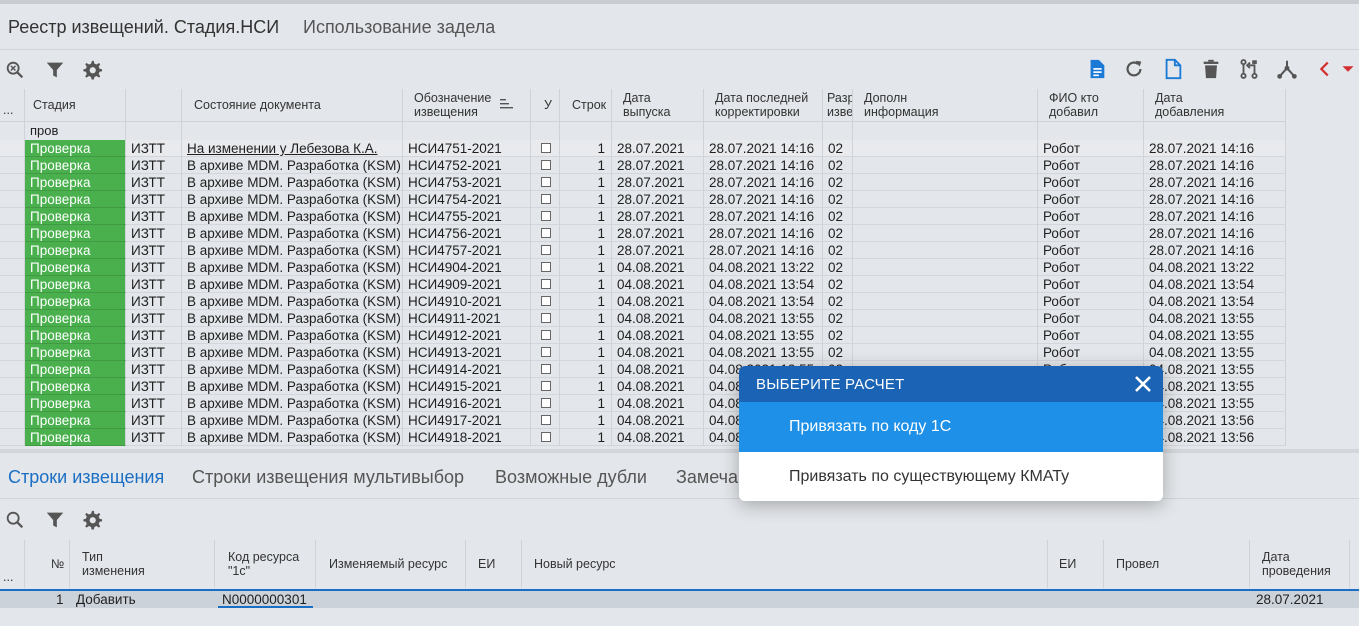 The image size is (1359, 626). Describe the element at coordinates (494, 564) in the screenshot. I see `header-unit-1: ЕИ` at that location.